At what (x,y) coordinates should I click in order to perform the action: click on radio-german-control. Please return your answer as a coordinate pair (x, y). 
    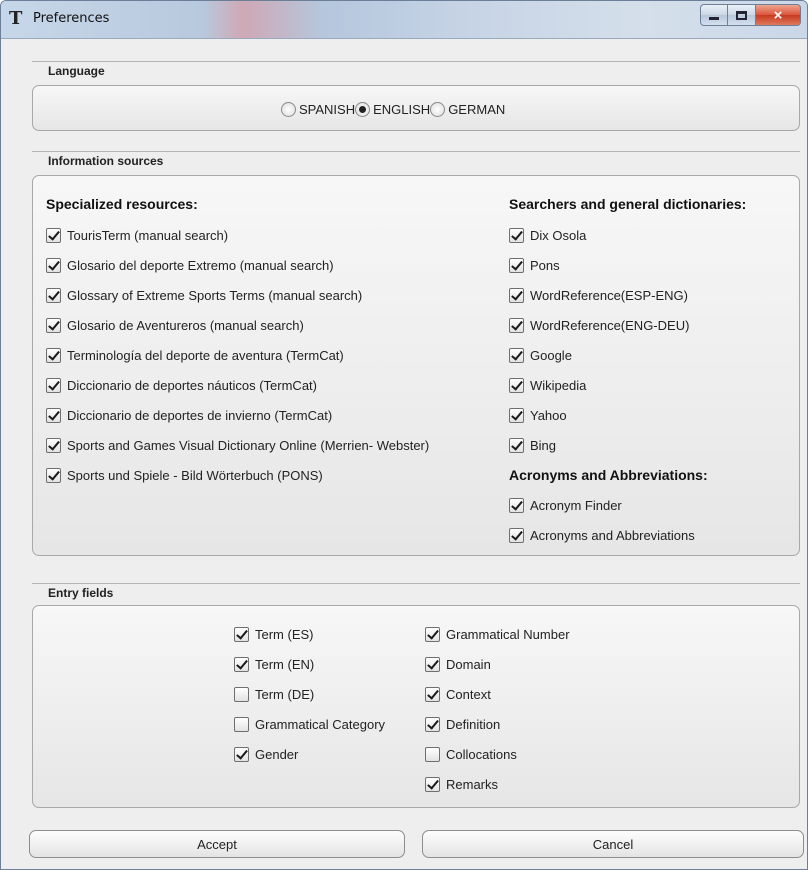
    Looking at the image, I should click on (438, 109).